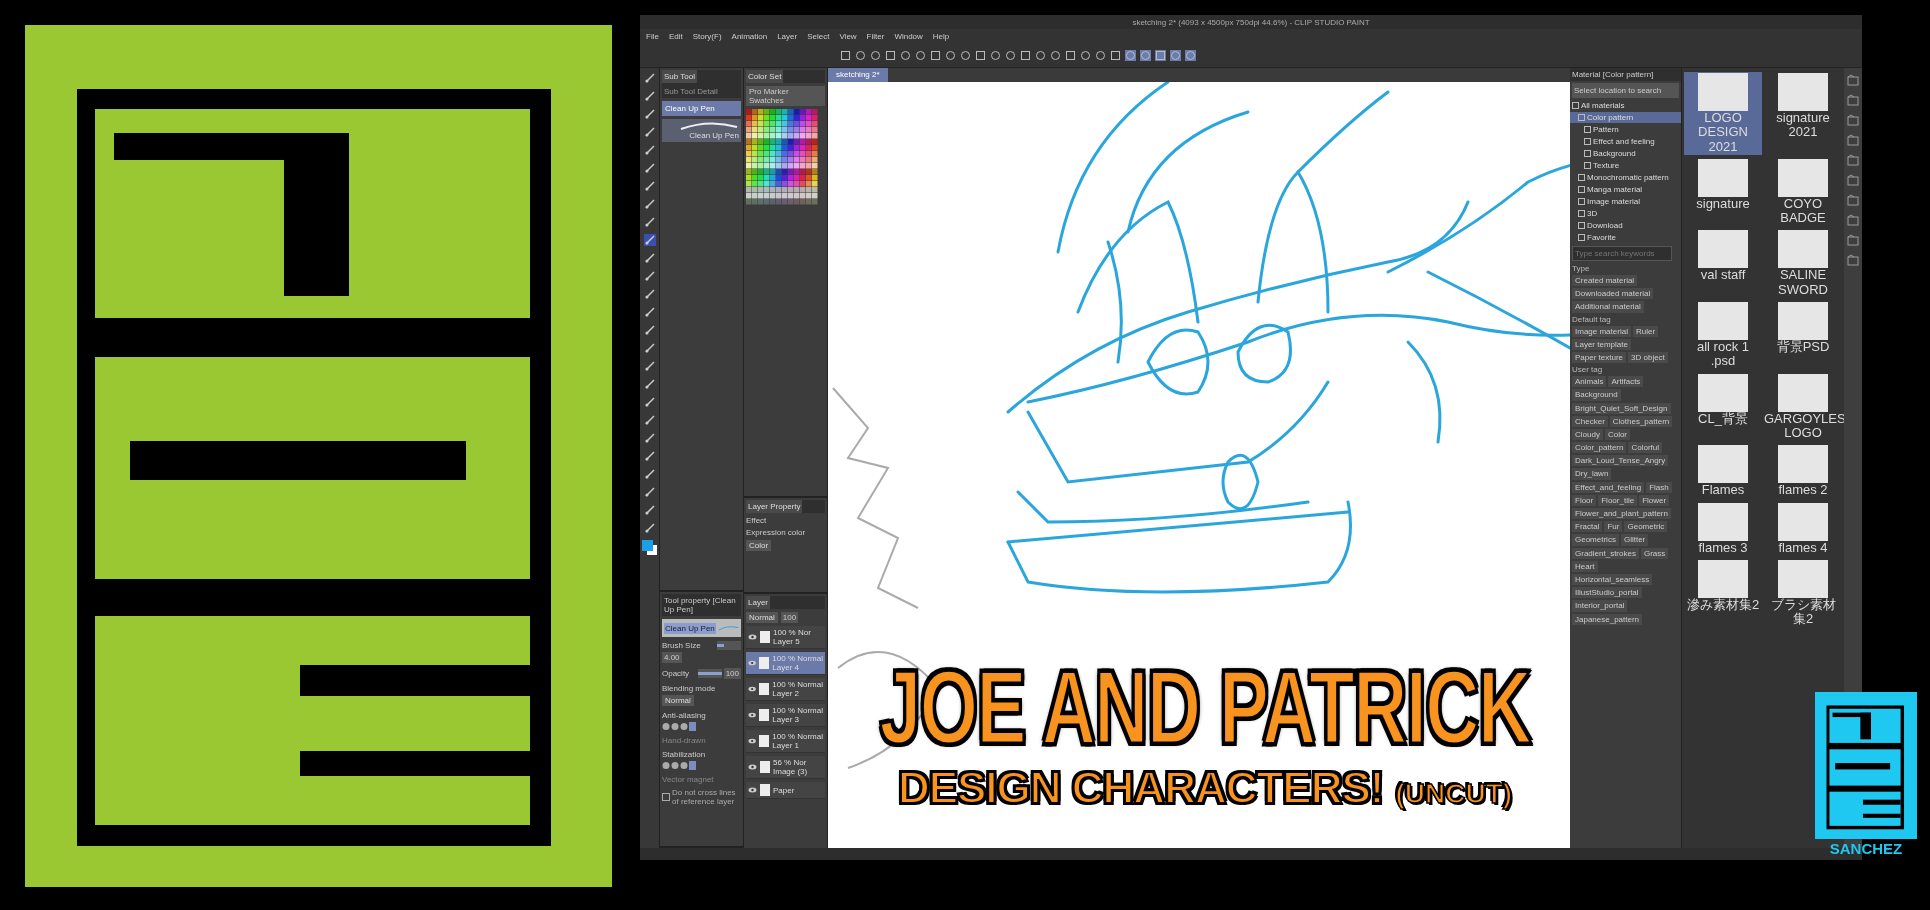 The height and width of the screenshot is (910, 1930). I want to click on location-button: Select location to search, so click(1625, 90).